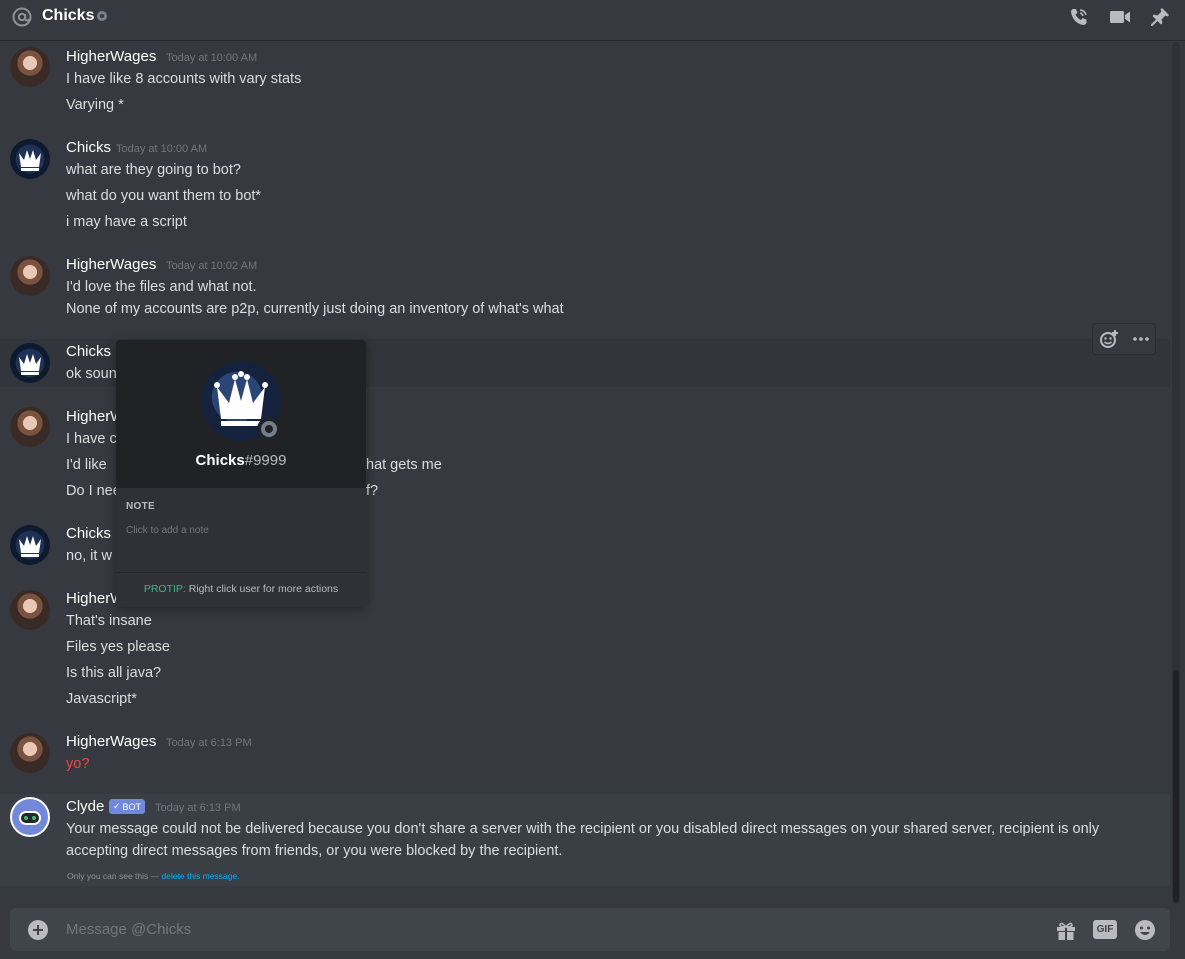 This screenshot has height=959, width=1185. What do you see at coordinates (22, 17) in the screenshot?
I see `at-icon` at bounding box center [22, 17].